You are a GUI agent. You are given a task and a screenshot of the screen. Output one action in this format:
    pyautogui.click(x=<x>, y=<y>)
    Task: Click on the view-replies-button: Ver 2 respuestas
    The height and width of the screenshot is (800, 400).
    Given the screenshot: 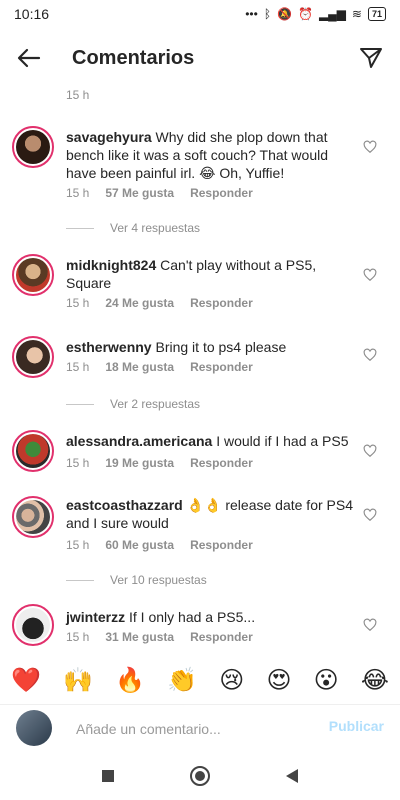 What is the action you would take?
    pyautogui.click(x=133, y=404)
    